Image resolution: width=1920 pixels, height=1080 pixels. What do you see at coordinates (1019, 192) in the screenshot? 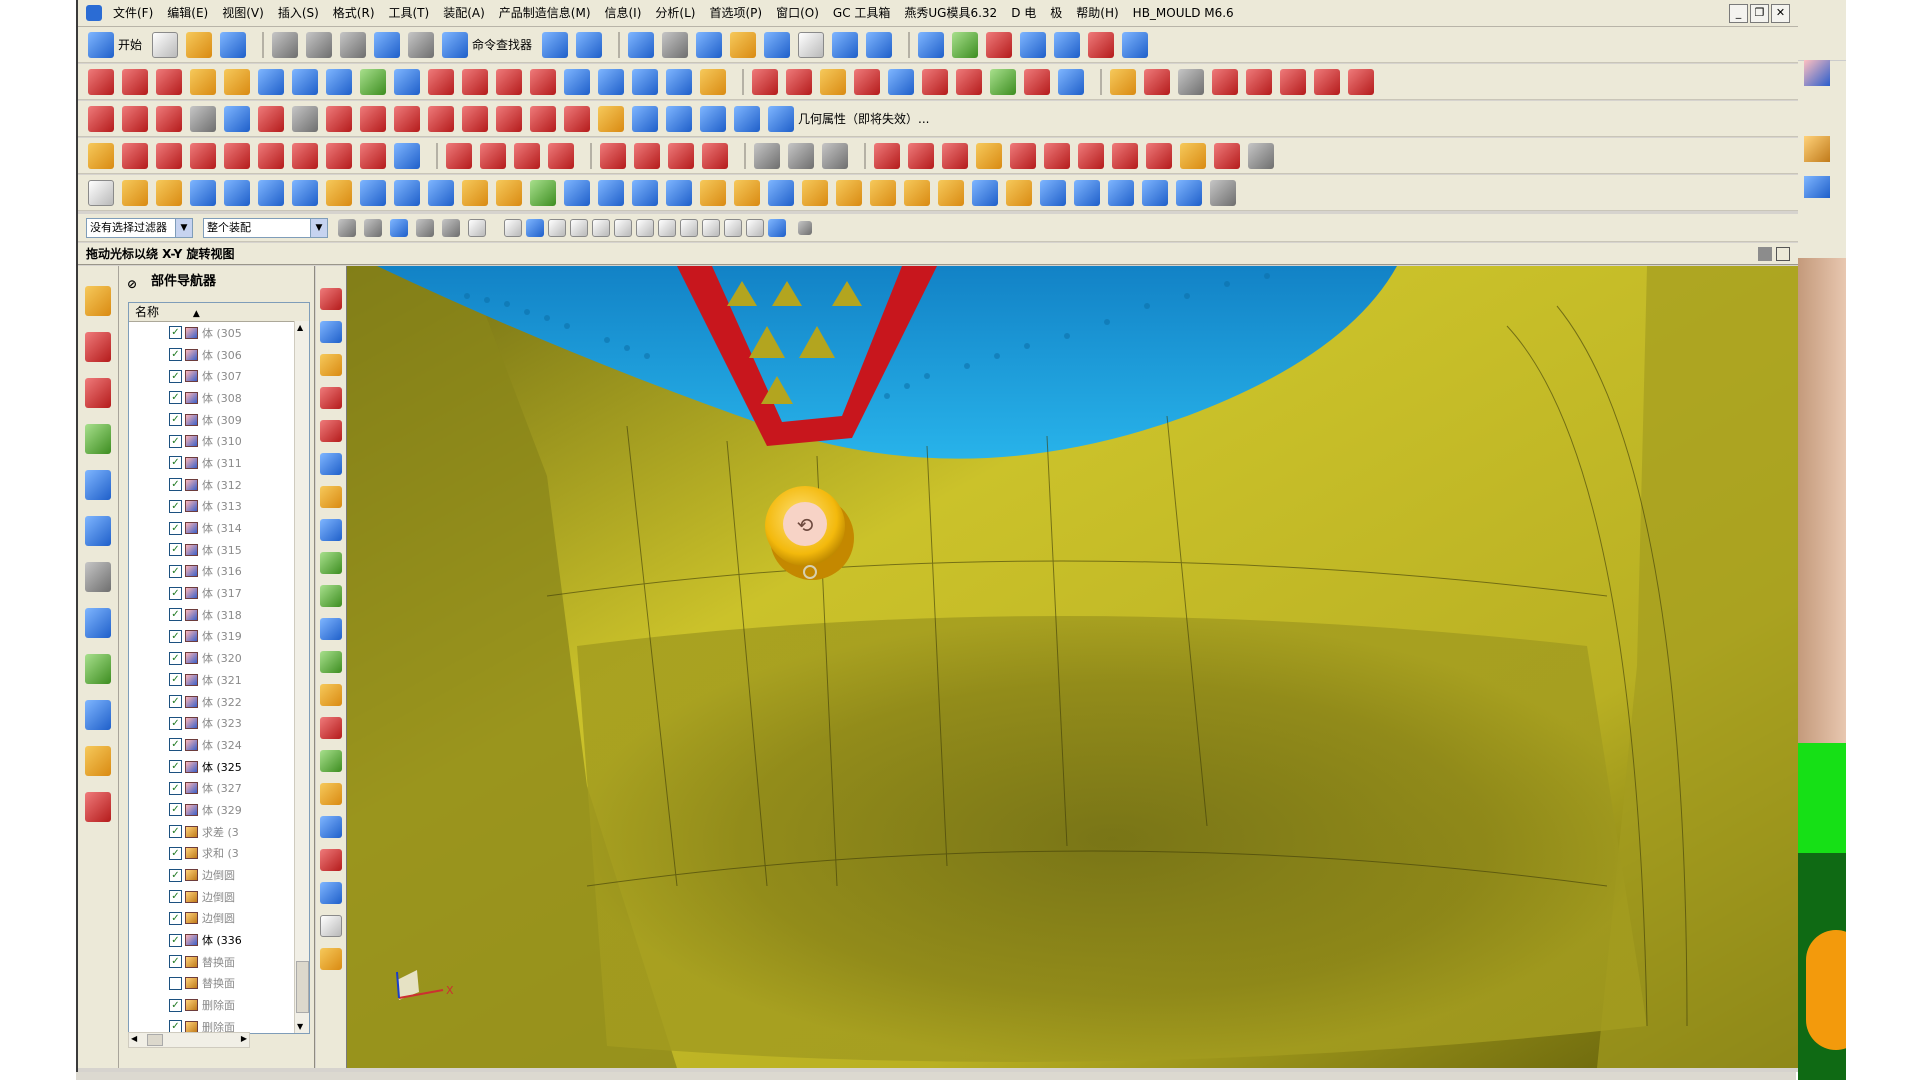
I see `copy-face-icon` at bounding box center [1019, 192].